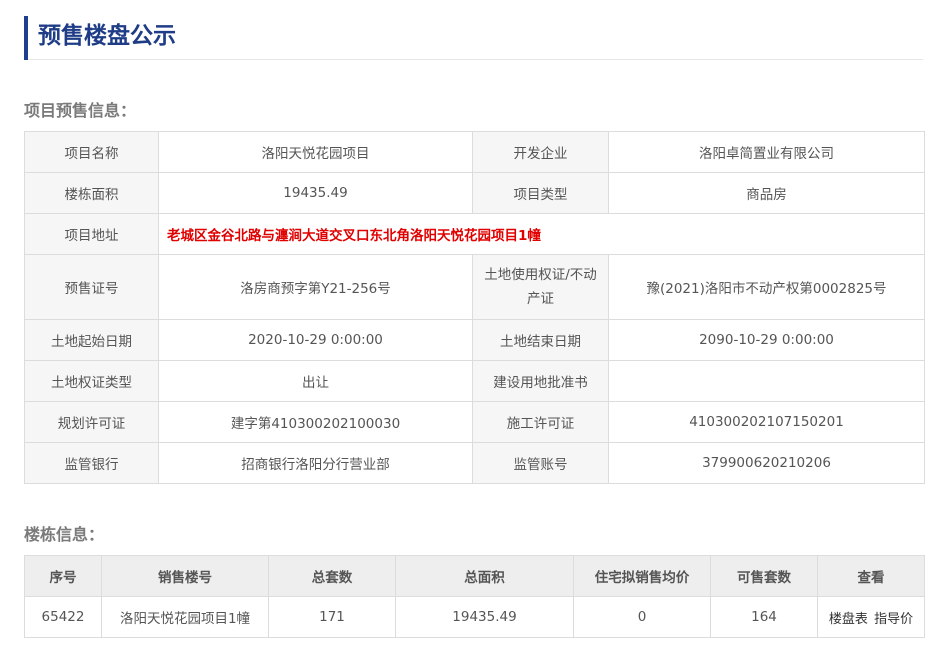  I want to click on label-land-cert: 土地使用权证/不动产证, so click(540, 287).